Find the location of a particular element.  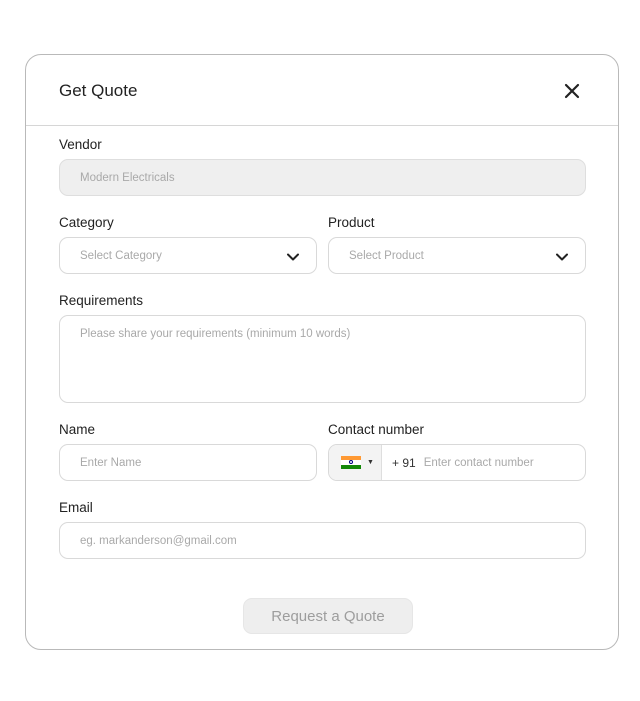

email-input: eg. markanderson@gmail.com is located at coordinates (322, 540).